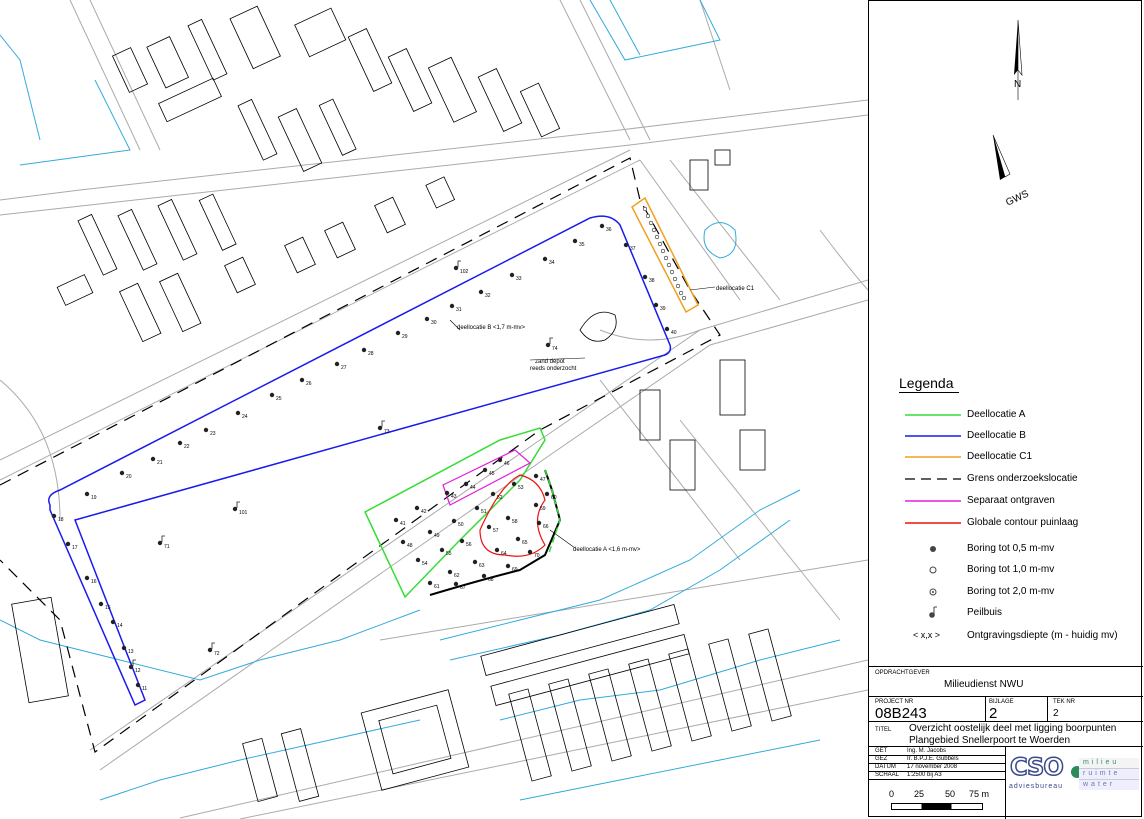  What do you see at coordinates (504, 554) in the screenshot?
I see `borehole-label: 64` at bounding box center [504, 554].